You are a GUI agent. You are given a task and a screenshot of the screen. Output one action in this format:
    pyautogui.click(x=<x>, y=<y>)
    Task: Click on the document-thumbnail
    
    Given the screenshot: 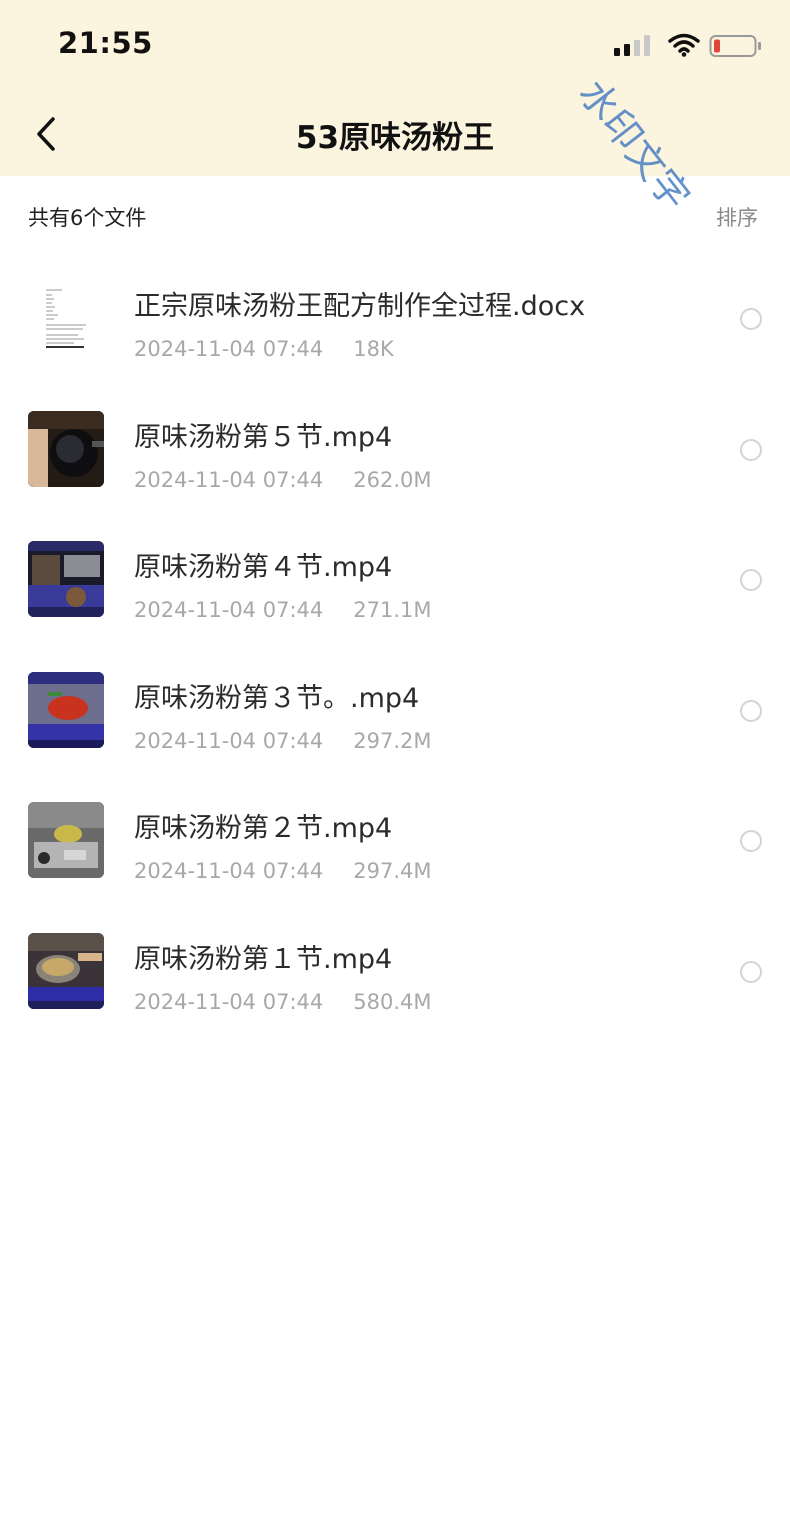 What is the action you would take?
    pyautogui.click(x=66, y=318)
    